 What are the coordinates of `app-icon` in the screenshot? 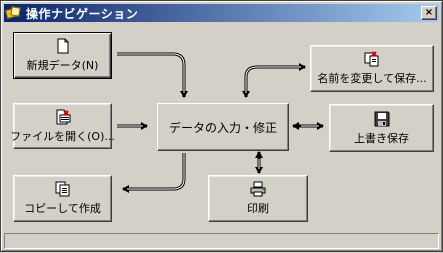 It's located at (13, 13).